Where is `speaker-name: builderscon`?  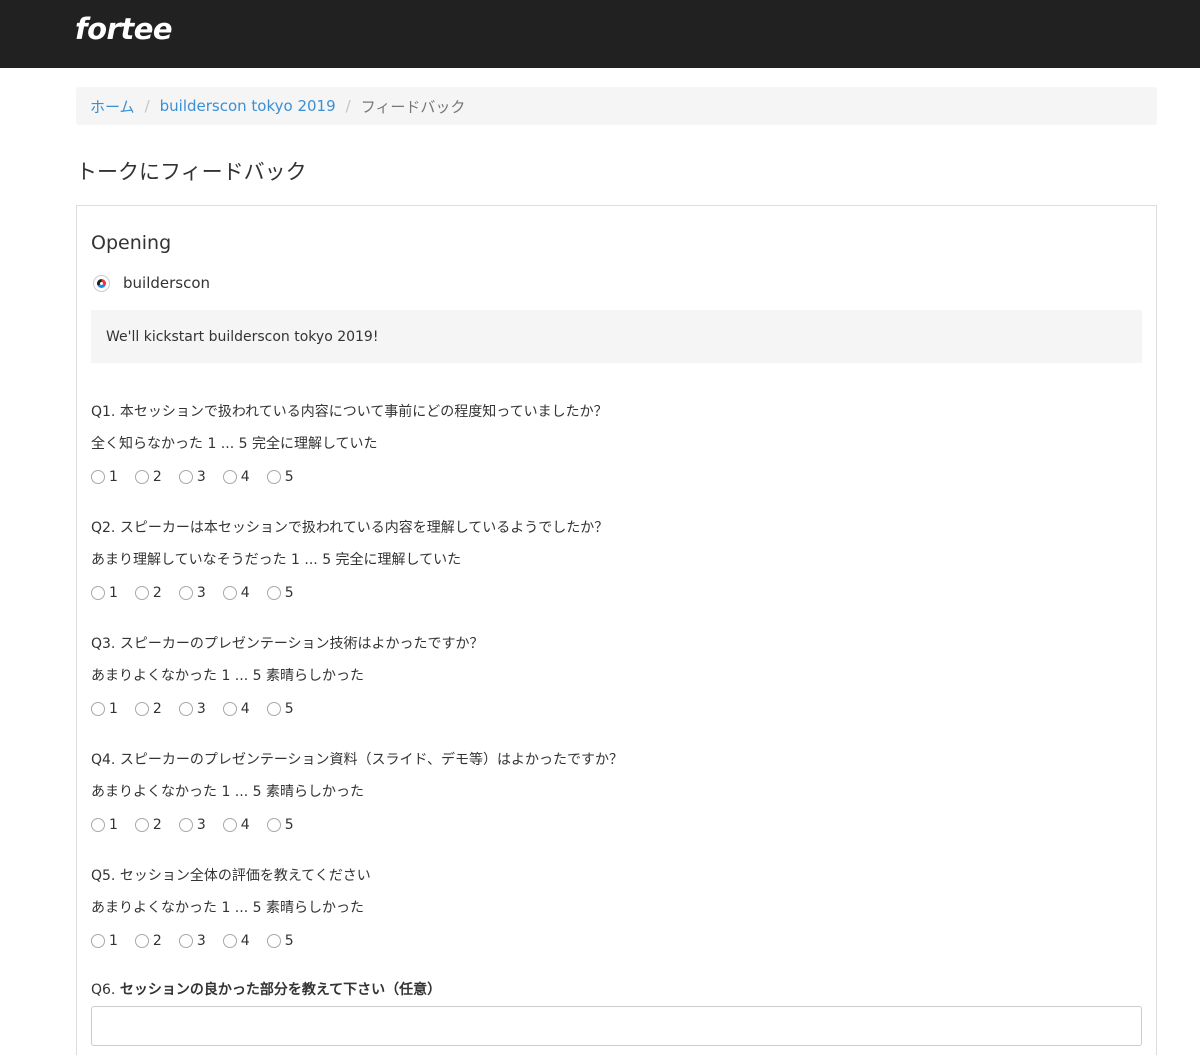
speaker-name: builderscon is located at coordinates (167, 283).